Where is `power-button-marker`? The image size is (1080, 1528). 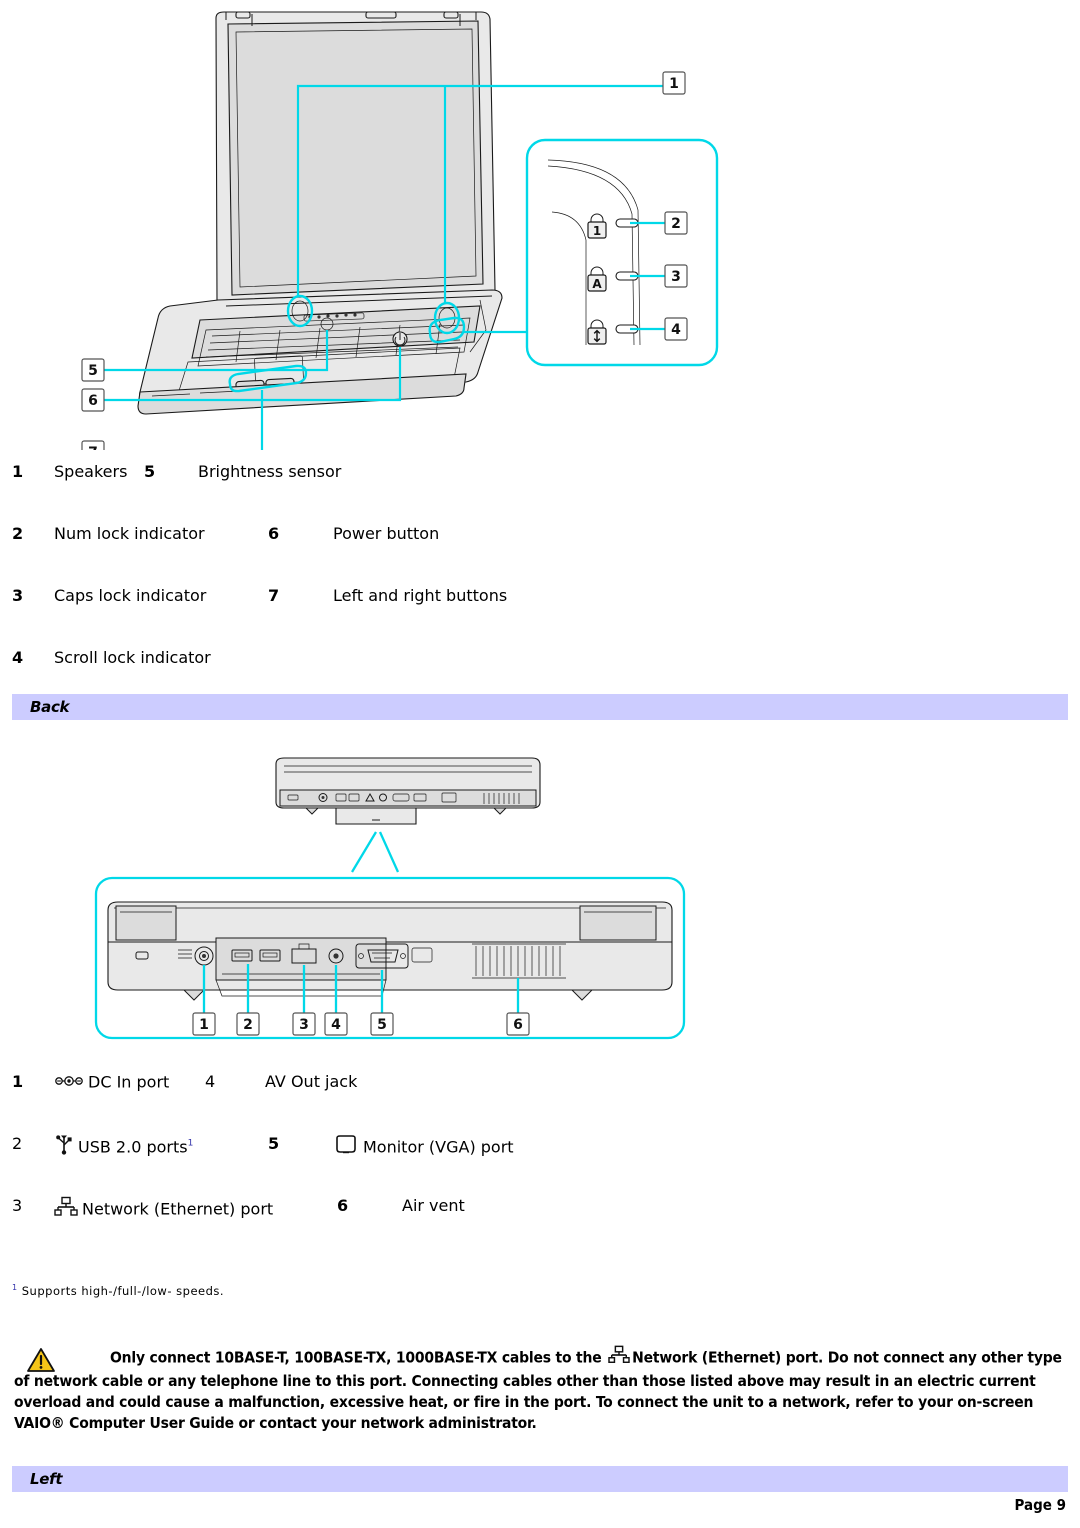
power-button-marker is located at coordinates (400, 339).